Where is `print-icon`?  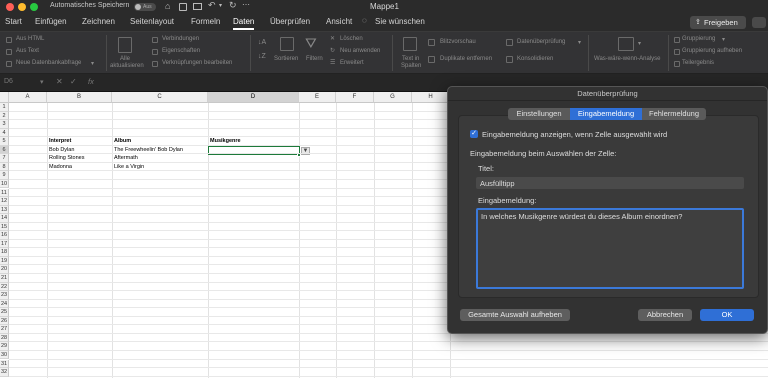
print-icon is located at coordinates (197, 6).